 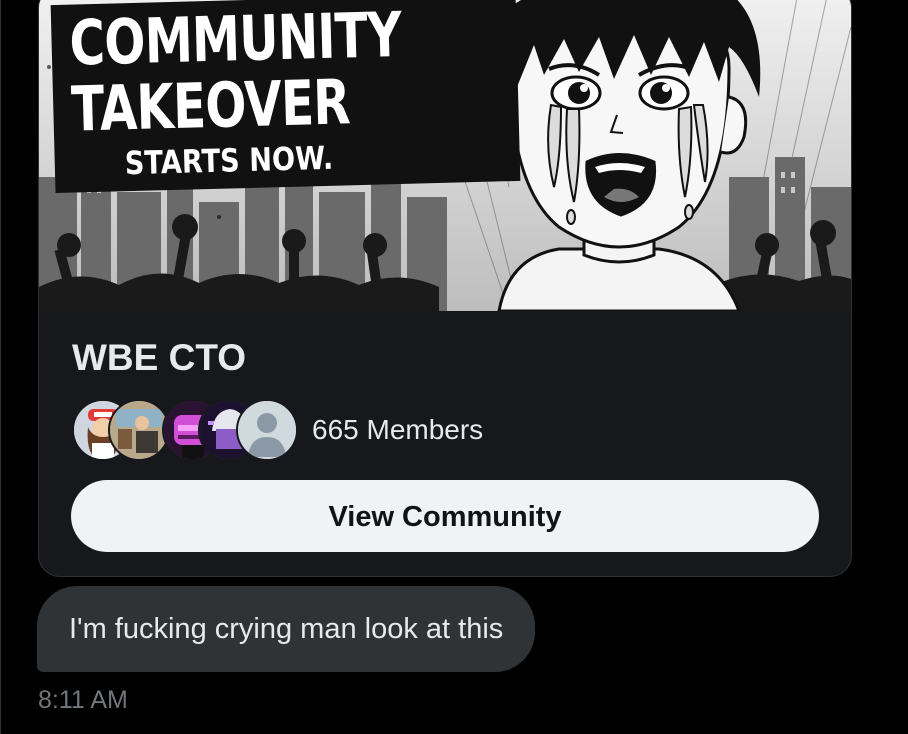 I want to click on headline-line-2: TAKEOVER, so click(x=210, y=105).